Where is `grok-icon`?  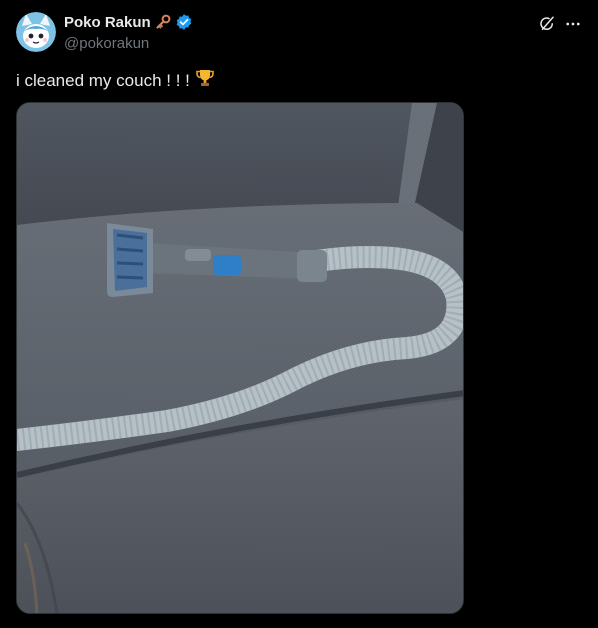 grok-icon is located at coordinates (547, 23).